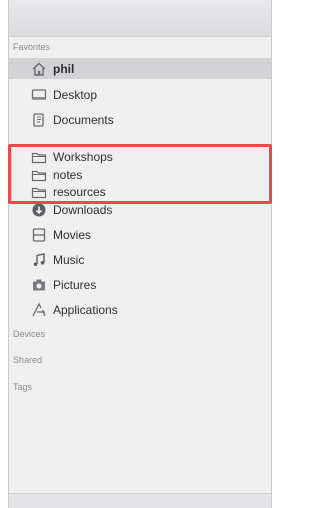 The width and height of the screenshot is (320, 508). I want to click on tags-header: Tags, so click(23, 387).